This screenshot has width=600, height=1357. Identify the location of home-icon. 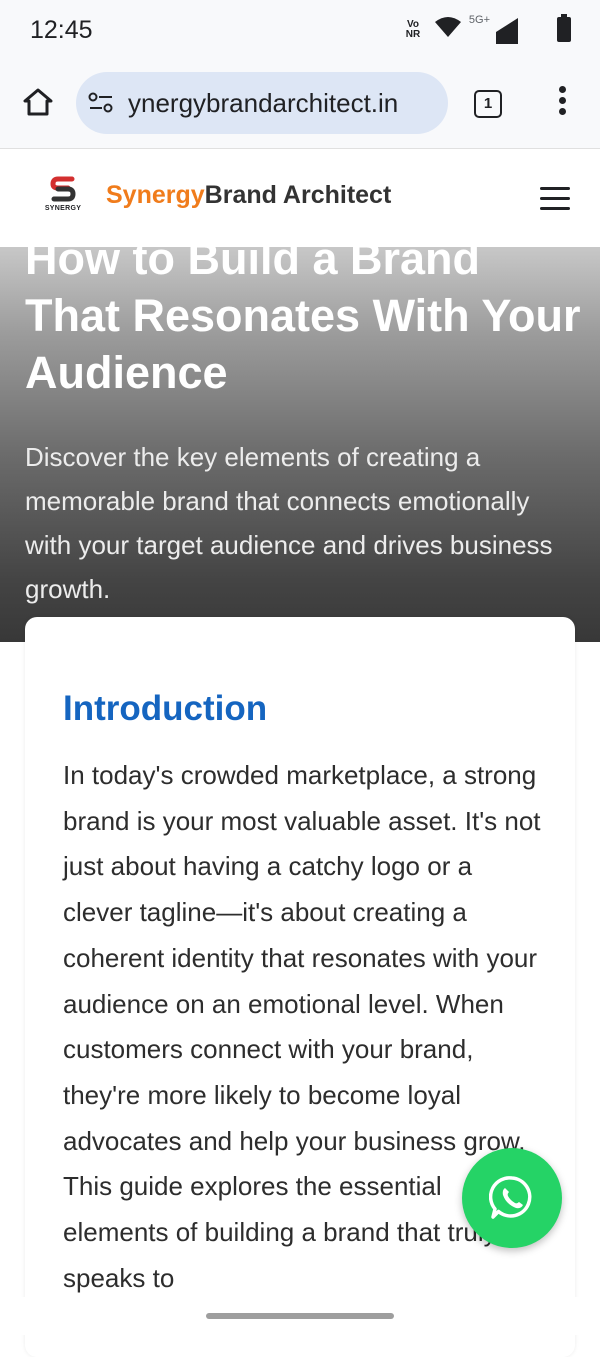
(38, 102).